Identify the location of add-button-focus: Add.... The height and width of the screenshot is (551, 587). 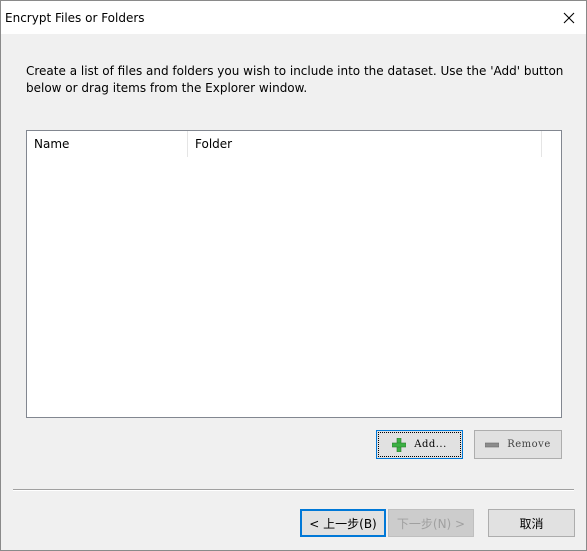
(419, 444).